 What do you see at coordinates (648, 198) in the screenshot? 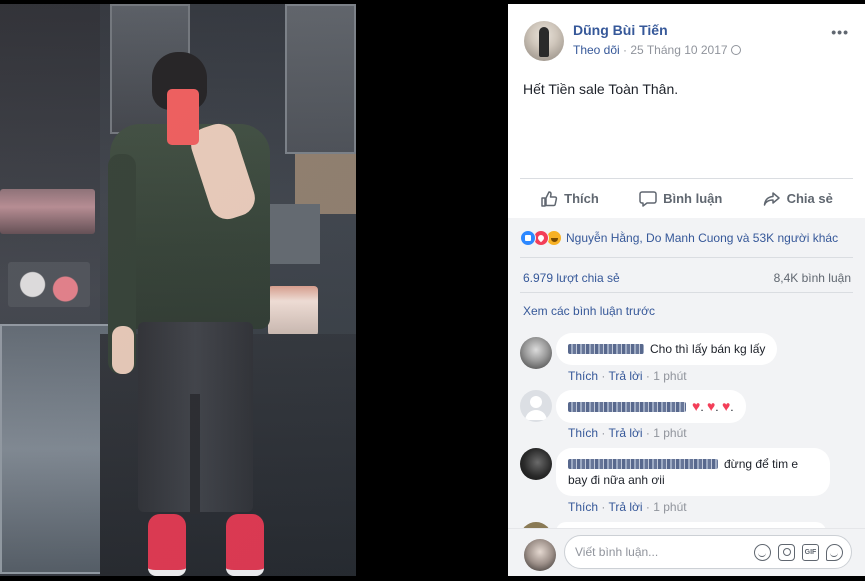
I see `comment-icon` at bounding box center [648, 198].